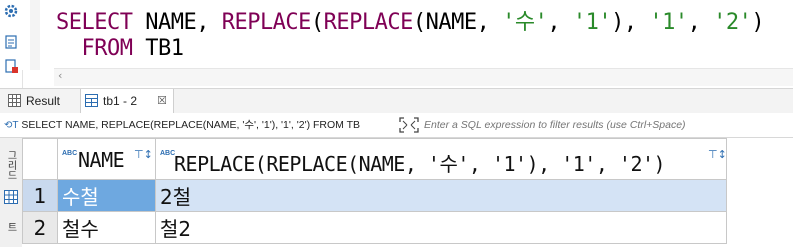 This screenshot has height=247, width=793. I want to click on result-side-panel: 그리드 텍스트, so click(15, 192).